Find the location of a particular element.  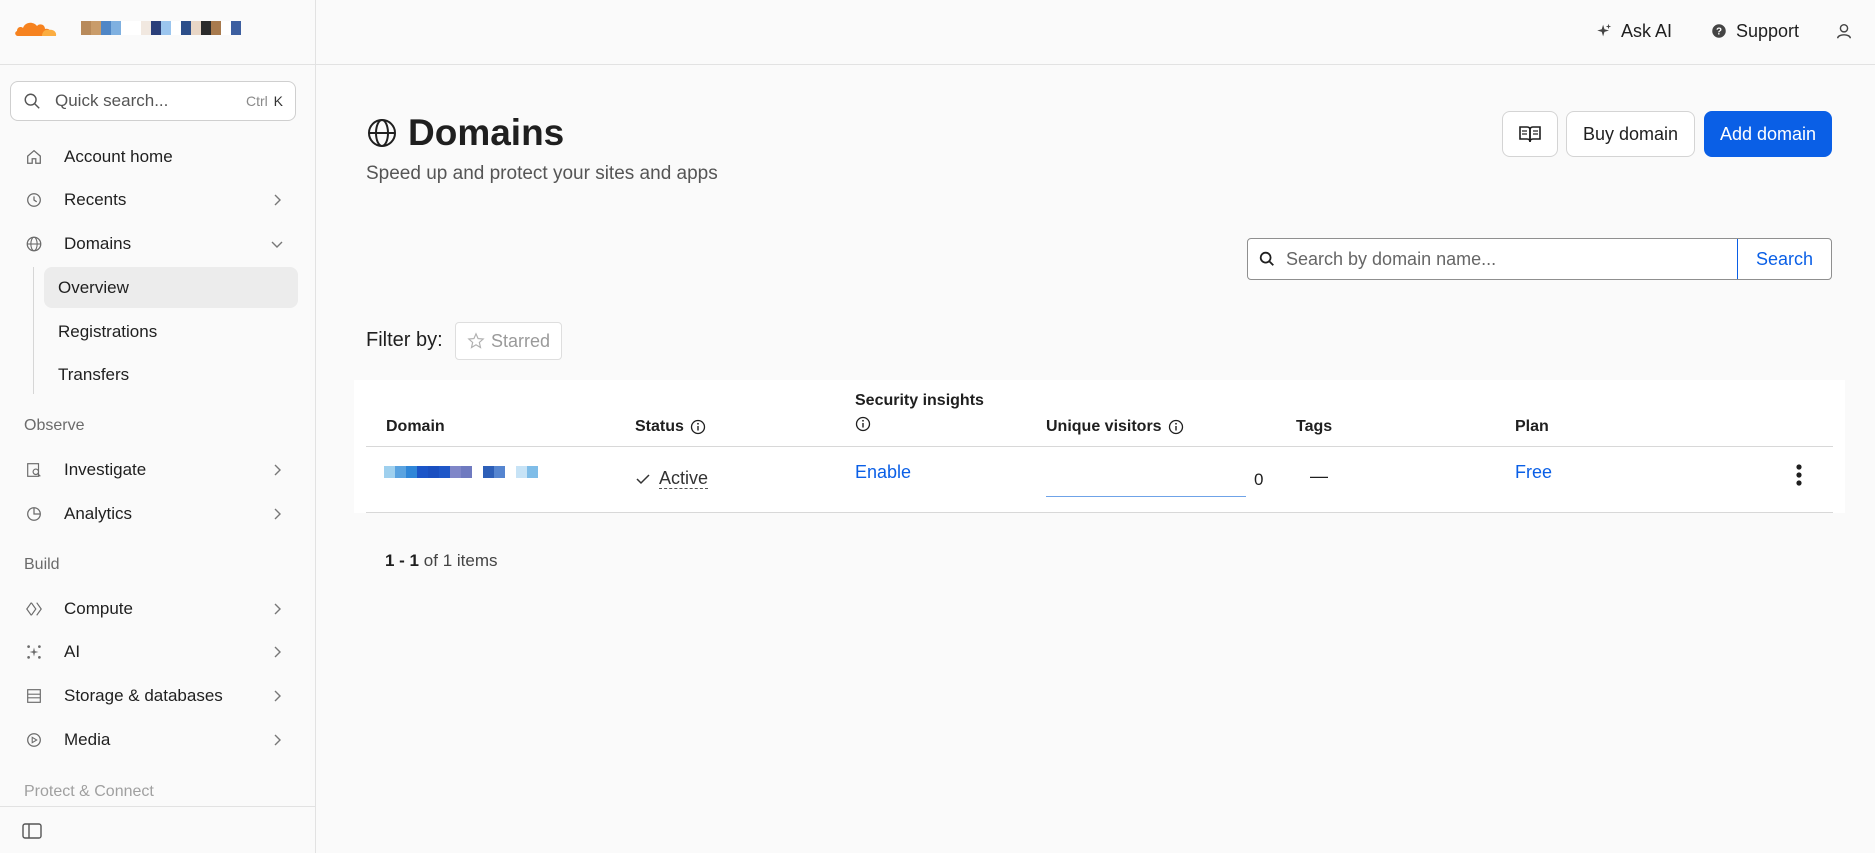

status-active-label: Active is located at coordinates (684, 478).